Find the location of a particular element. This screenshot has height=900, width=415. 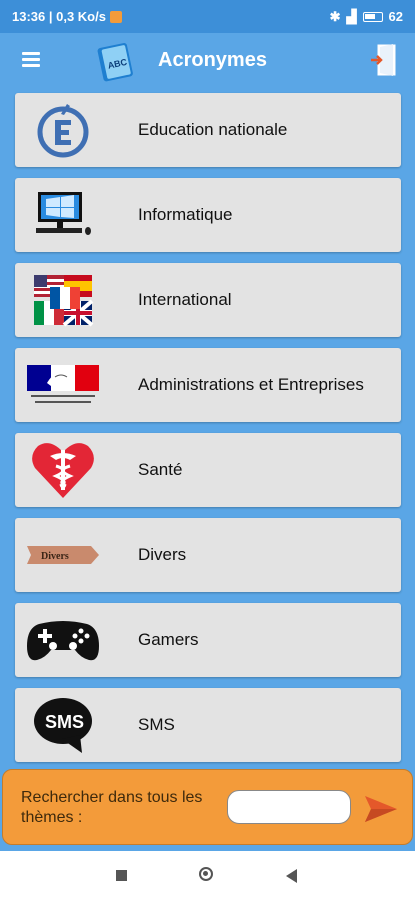

divers-banner-text: Divers is located at coordinates (55, 556).